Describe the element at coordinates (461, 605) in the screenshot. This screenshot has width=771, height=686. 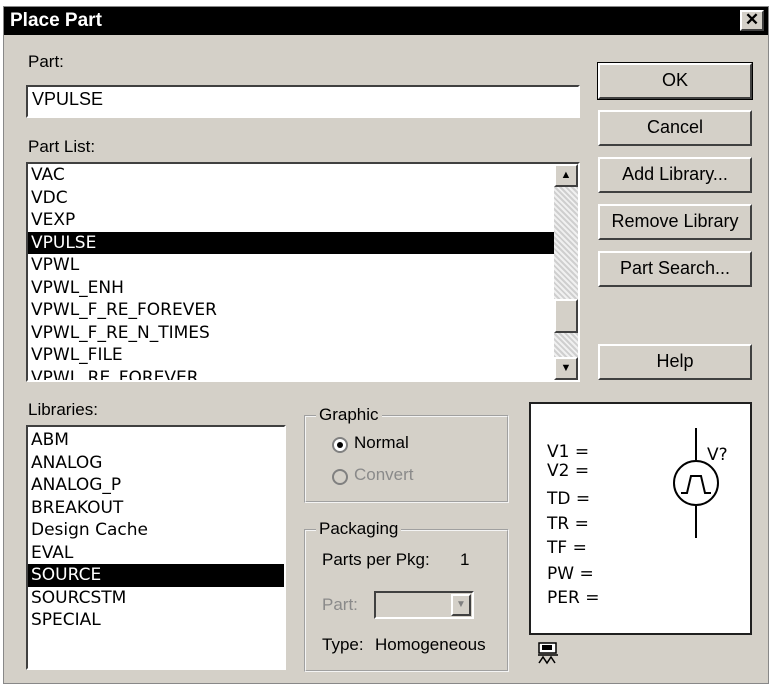
I see `chevron-down-icon: ▼` at that location.